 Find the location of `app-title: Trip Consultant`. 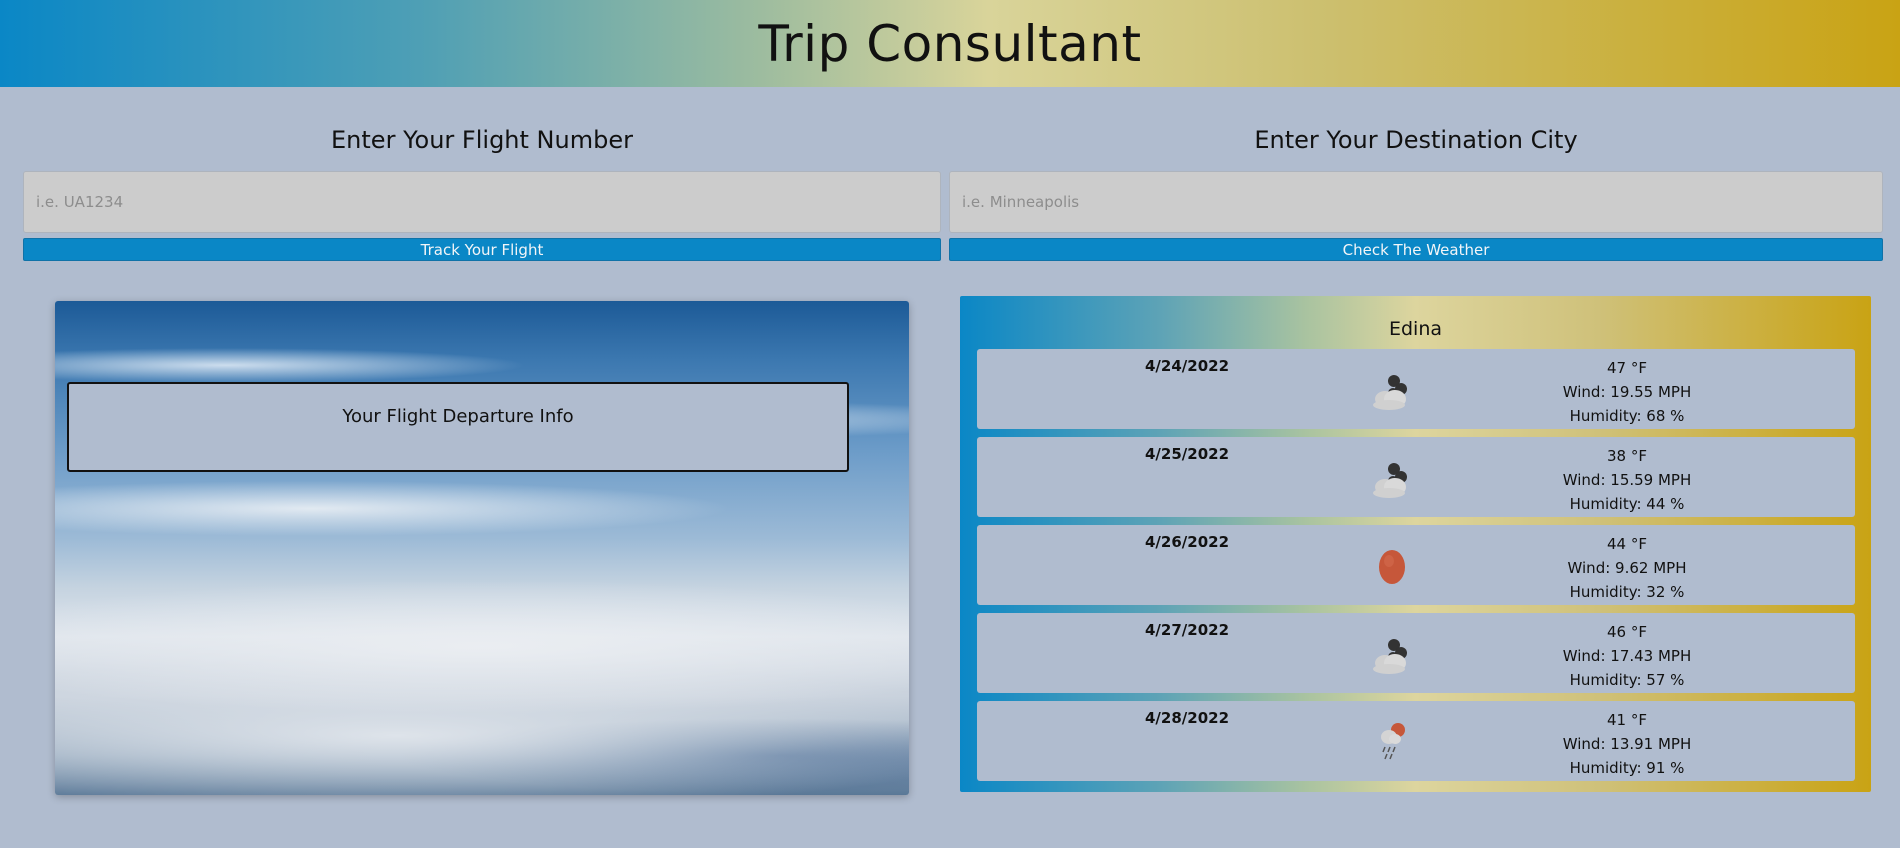

app-title: Trip Consultant is located at coordinates (950, 43).